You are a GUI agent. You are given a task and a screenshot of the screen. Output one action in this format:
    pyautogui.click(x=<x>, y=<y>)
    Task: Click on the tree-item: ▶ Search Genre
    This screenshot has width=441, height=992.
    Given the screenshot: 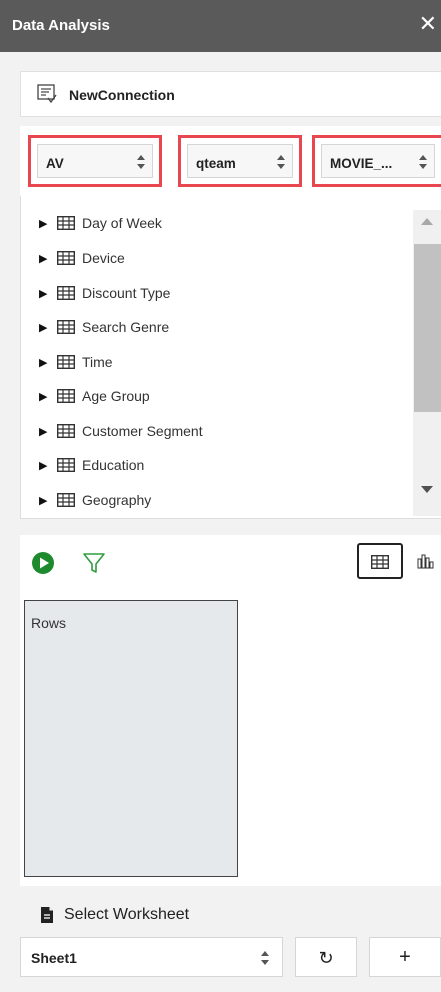 What is the action you would take?
    pyautogui.click(x=104, y=327)
    